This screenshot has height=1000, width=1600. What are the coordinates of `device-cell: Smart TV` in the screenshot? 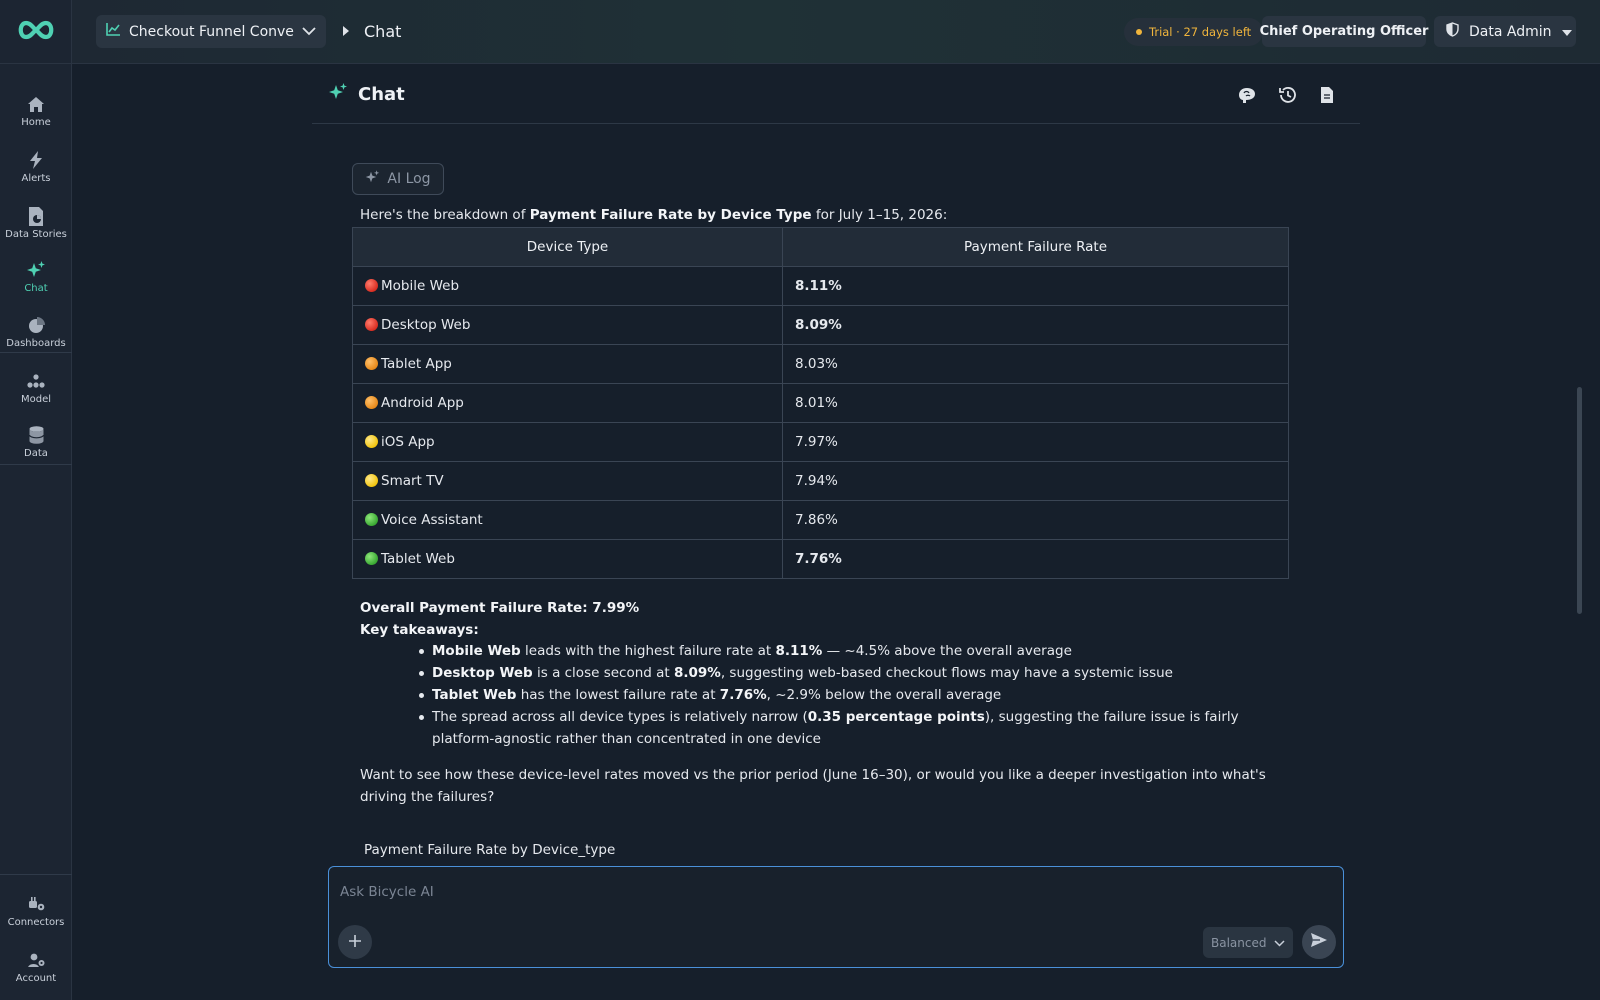 It's located at (567, 481).